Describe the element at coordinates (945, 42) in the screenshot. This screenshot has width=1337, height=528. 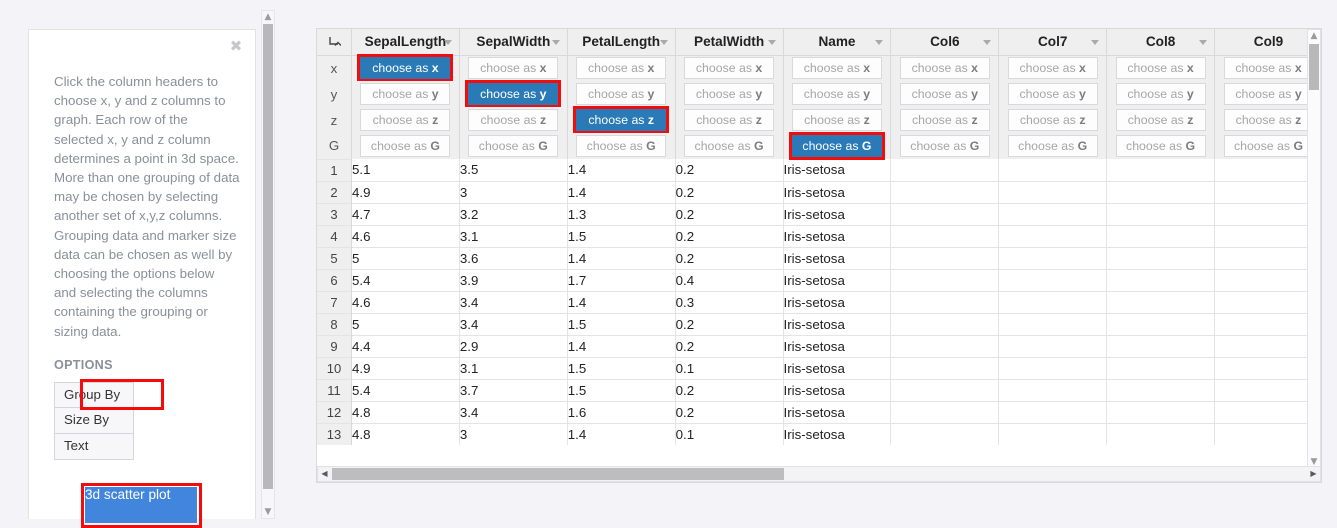
I see `column-header-col6: Col6` at that location.